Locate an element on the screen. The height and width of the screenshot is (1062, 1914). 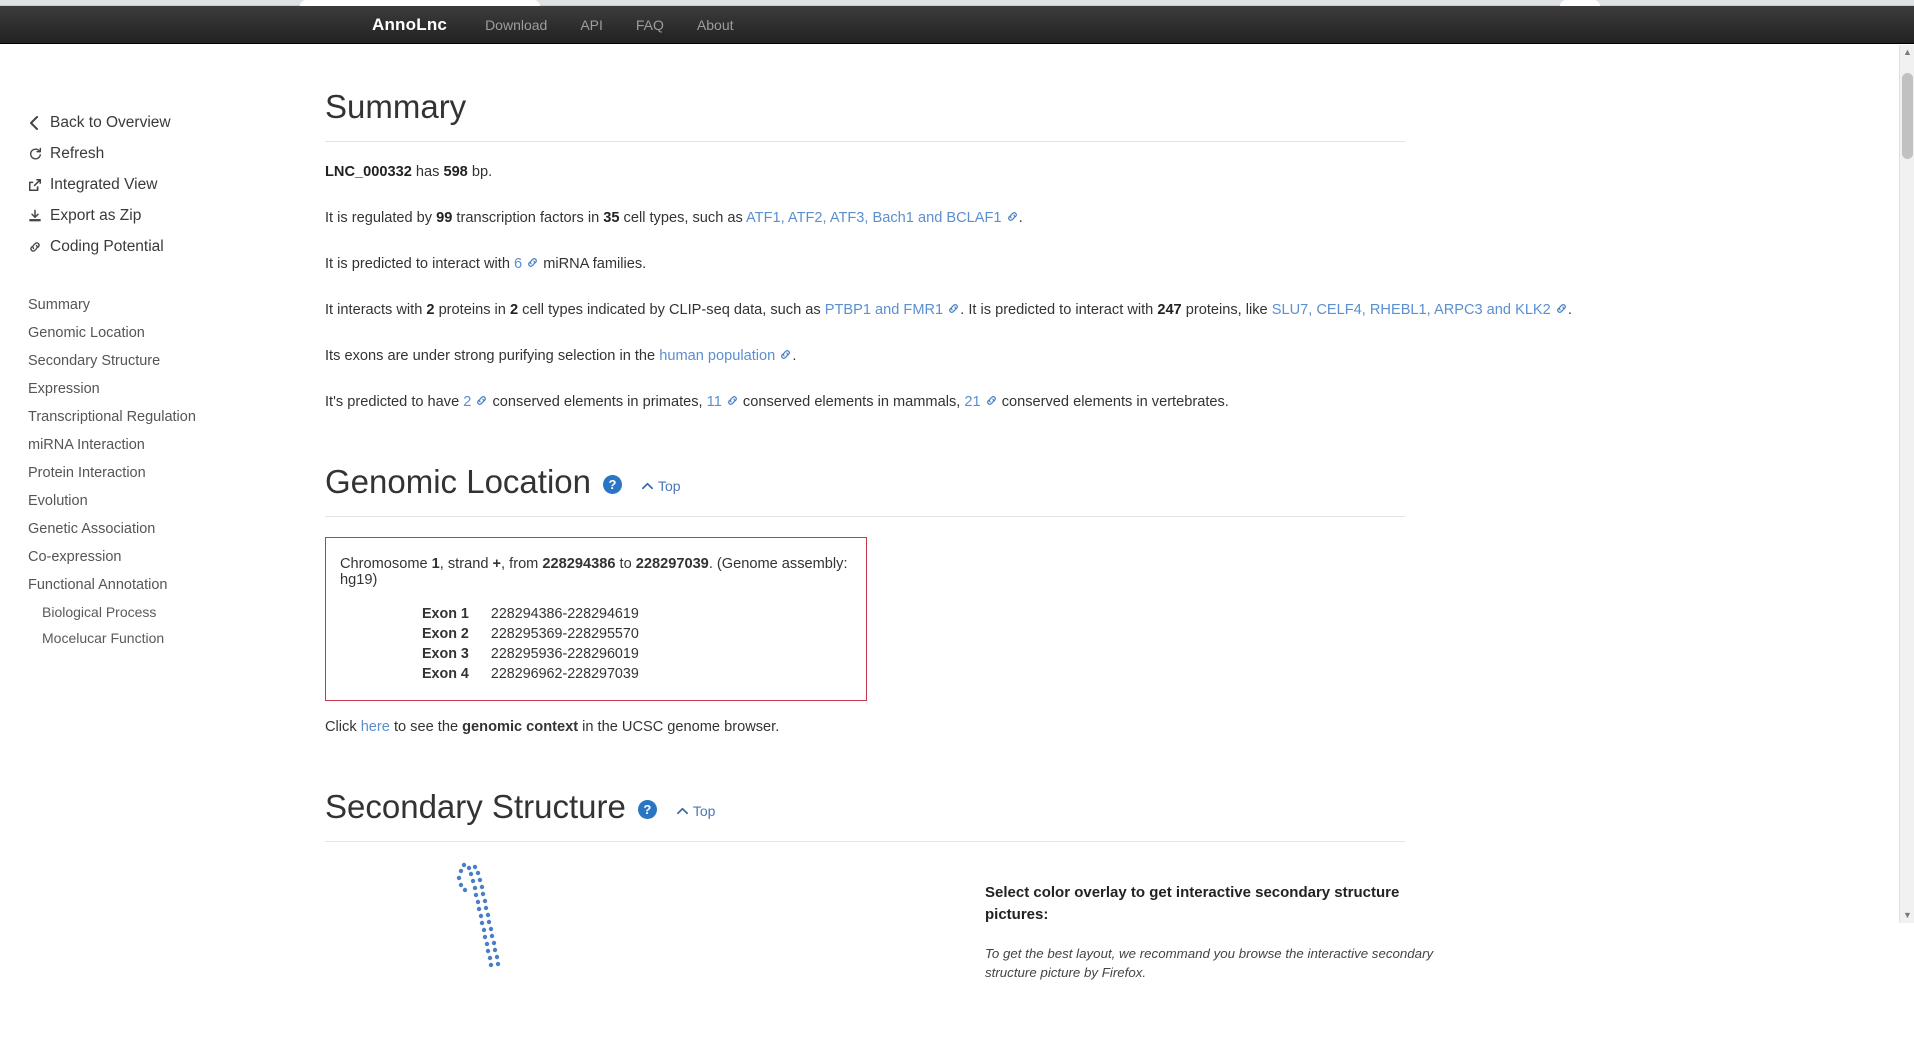
sidebar-item-summary: Summary is located at coordinates (164, 305).